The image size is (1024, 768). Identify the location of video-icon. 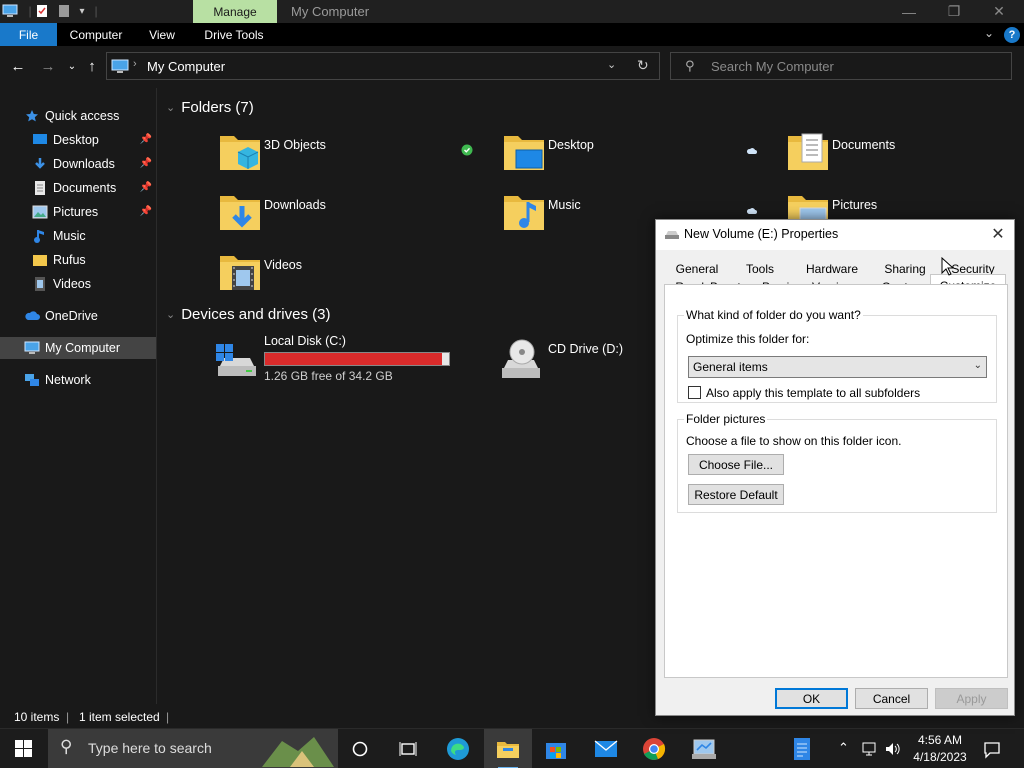
(40, 284).